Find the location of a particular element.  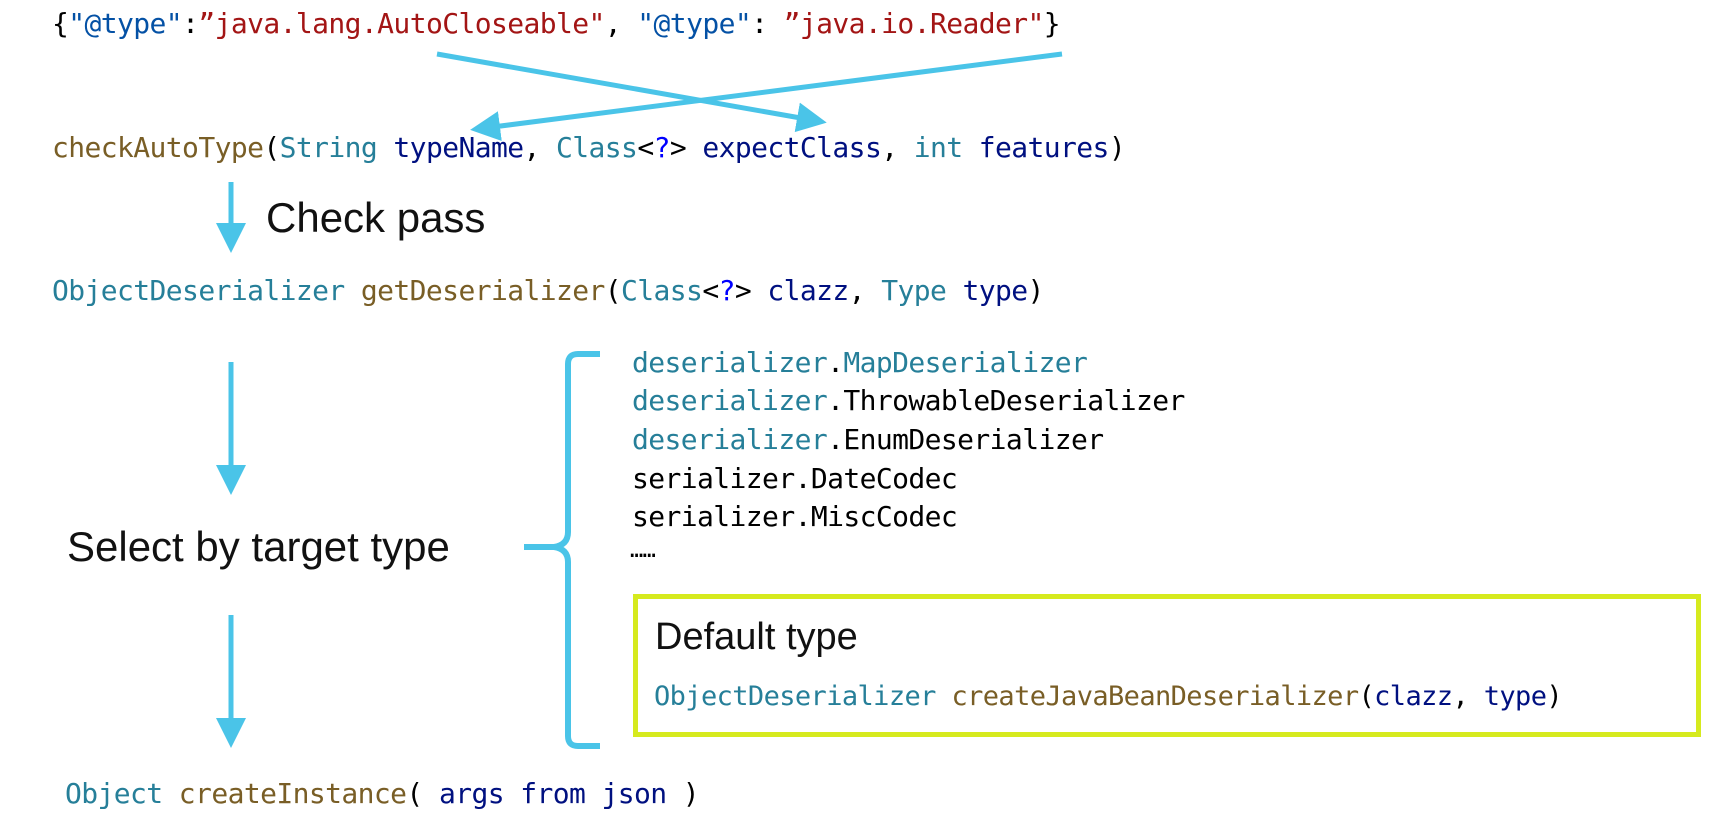

deserializer-item: deserializer.EnumDeserializer is located at coordinates (868, 439).